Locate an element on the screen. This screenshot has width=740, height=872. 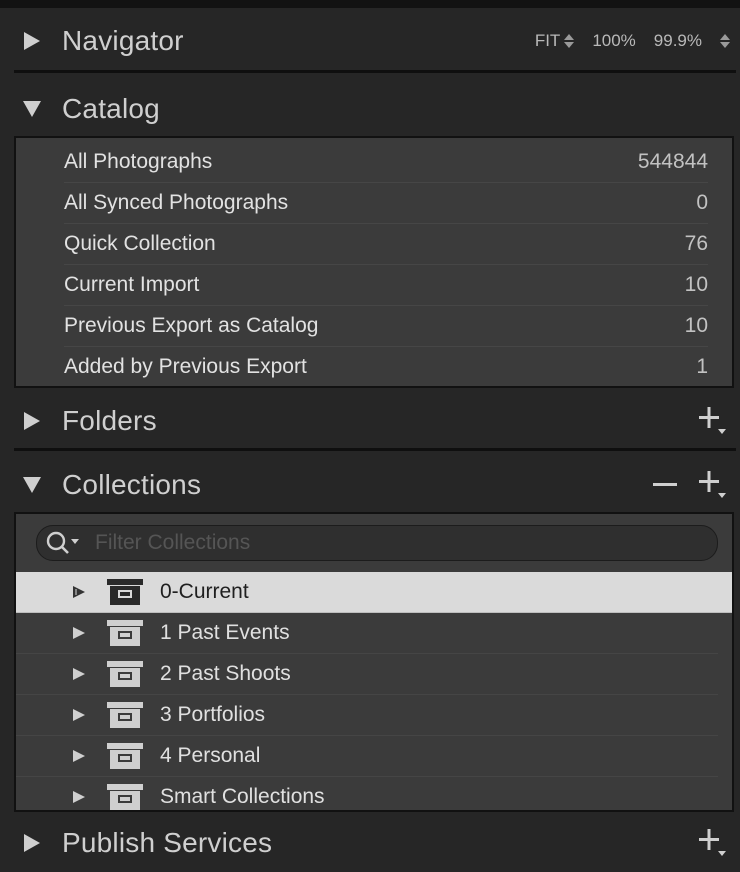
catalog-item-label: Quick Collection is located at coordinates (140, 243).